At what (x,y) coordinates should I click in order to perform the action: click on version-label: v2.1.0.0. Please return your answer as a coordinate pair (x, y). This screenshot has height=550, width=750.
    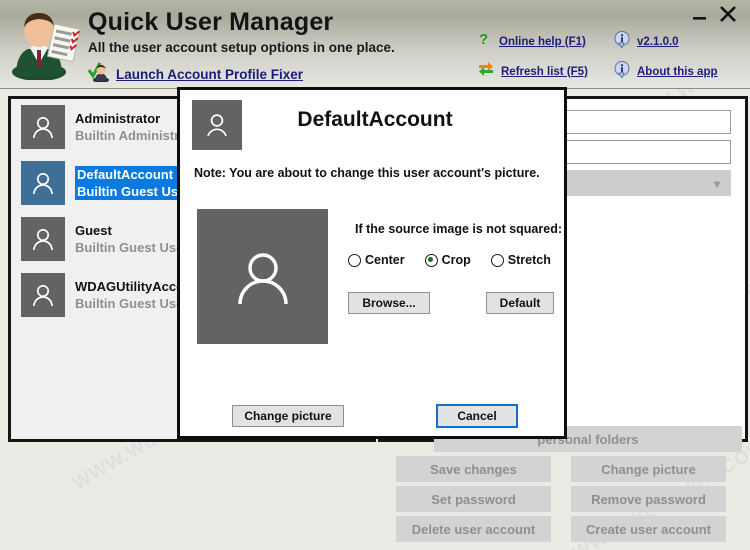
    Looking at the image, I should click on (658, 42).